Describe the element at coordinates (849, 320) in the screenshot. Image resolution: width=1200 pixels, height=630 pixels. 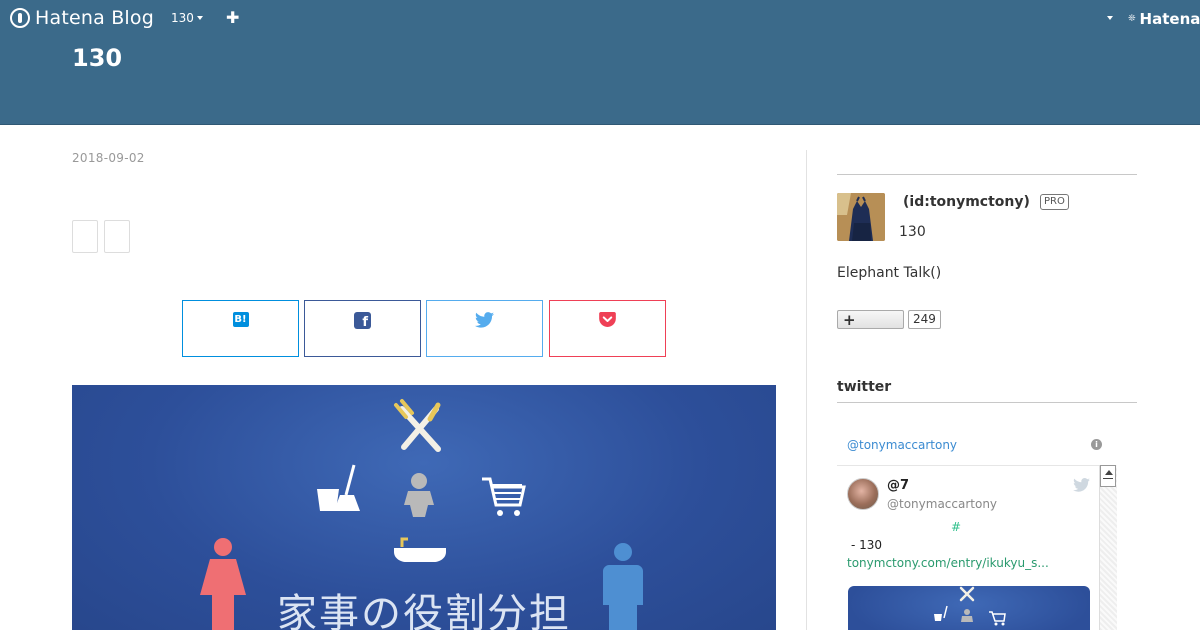
I see `follow-plus-icon: +` at that location.